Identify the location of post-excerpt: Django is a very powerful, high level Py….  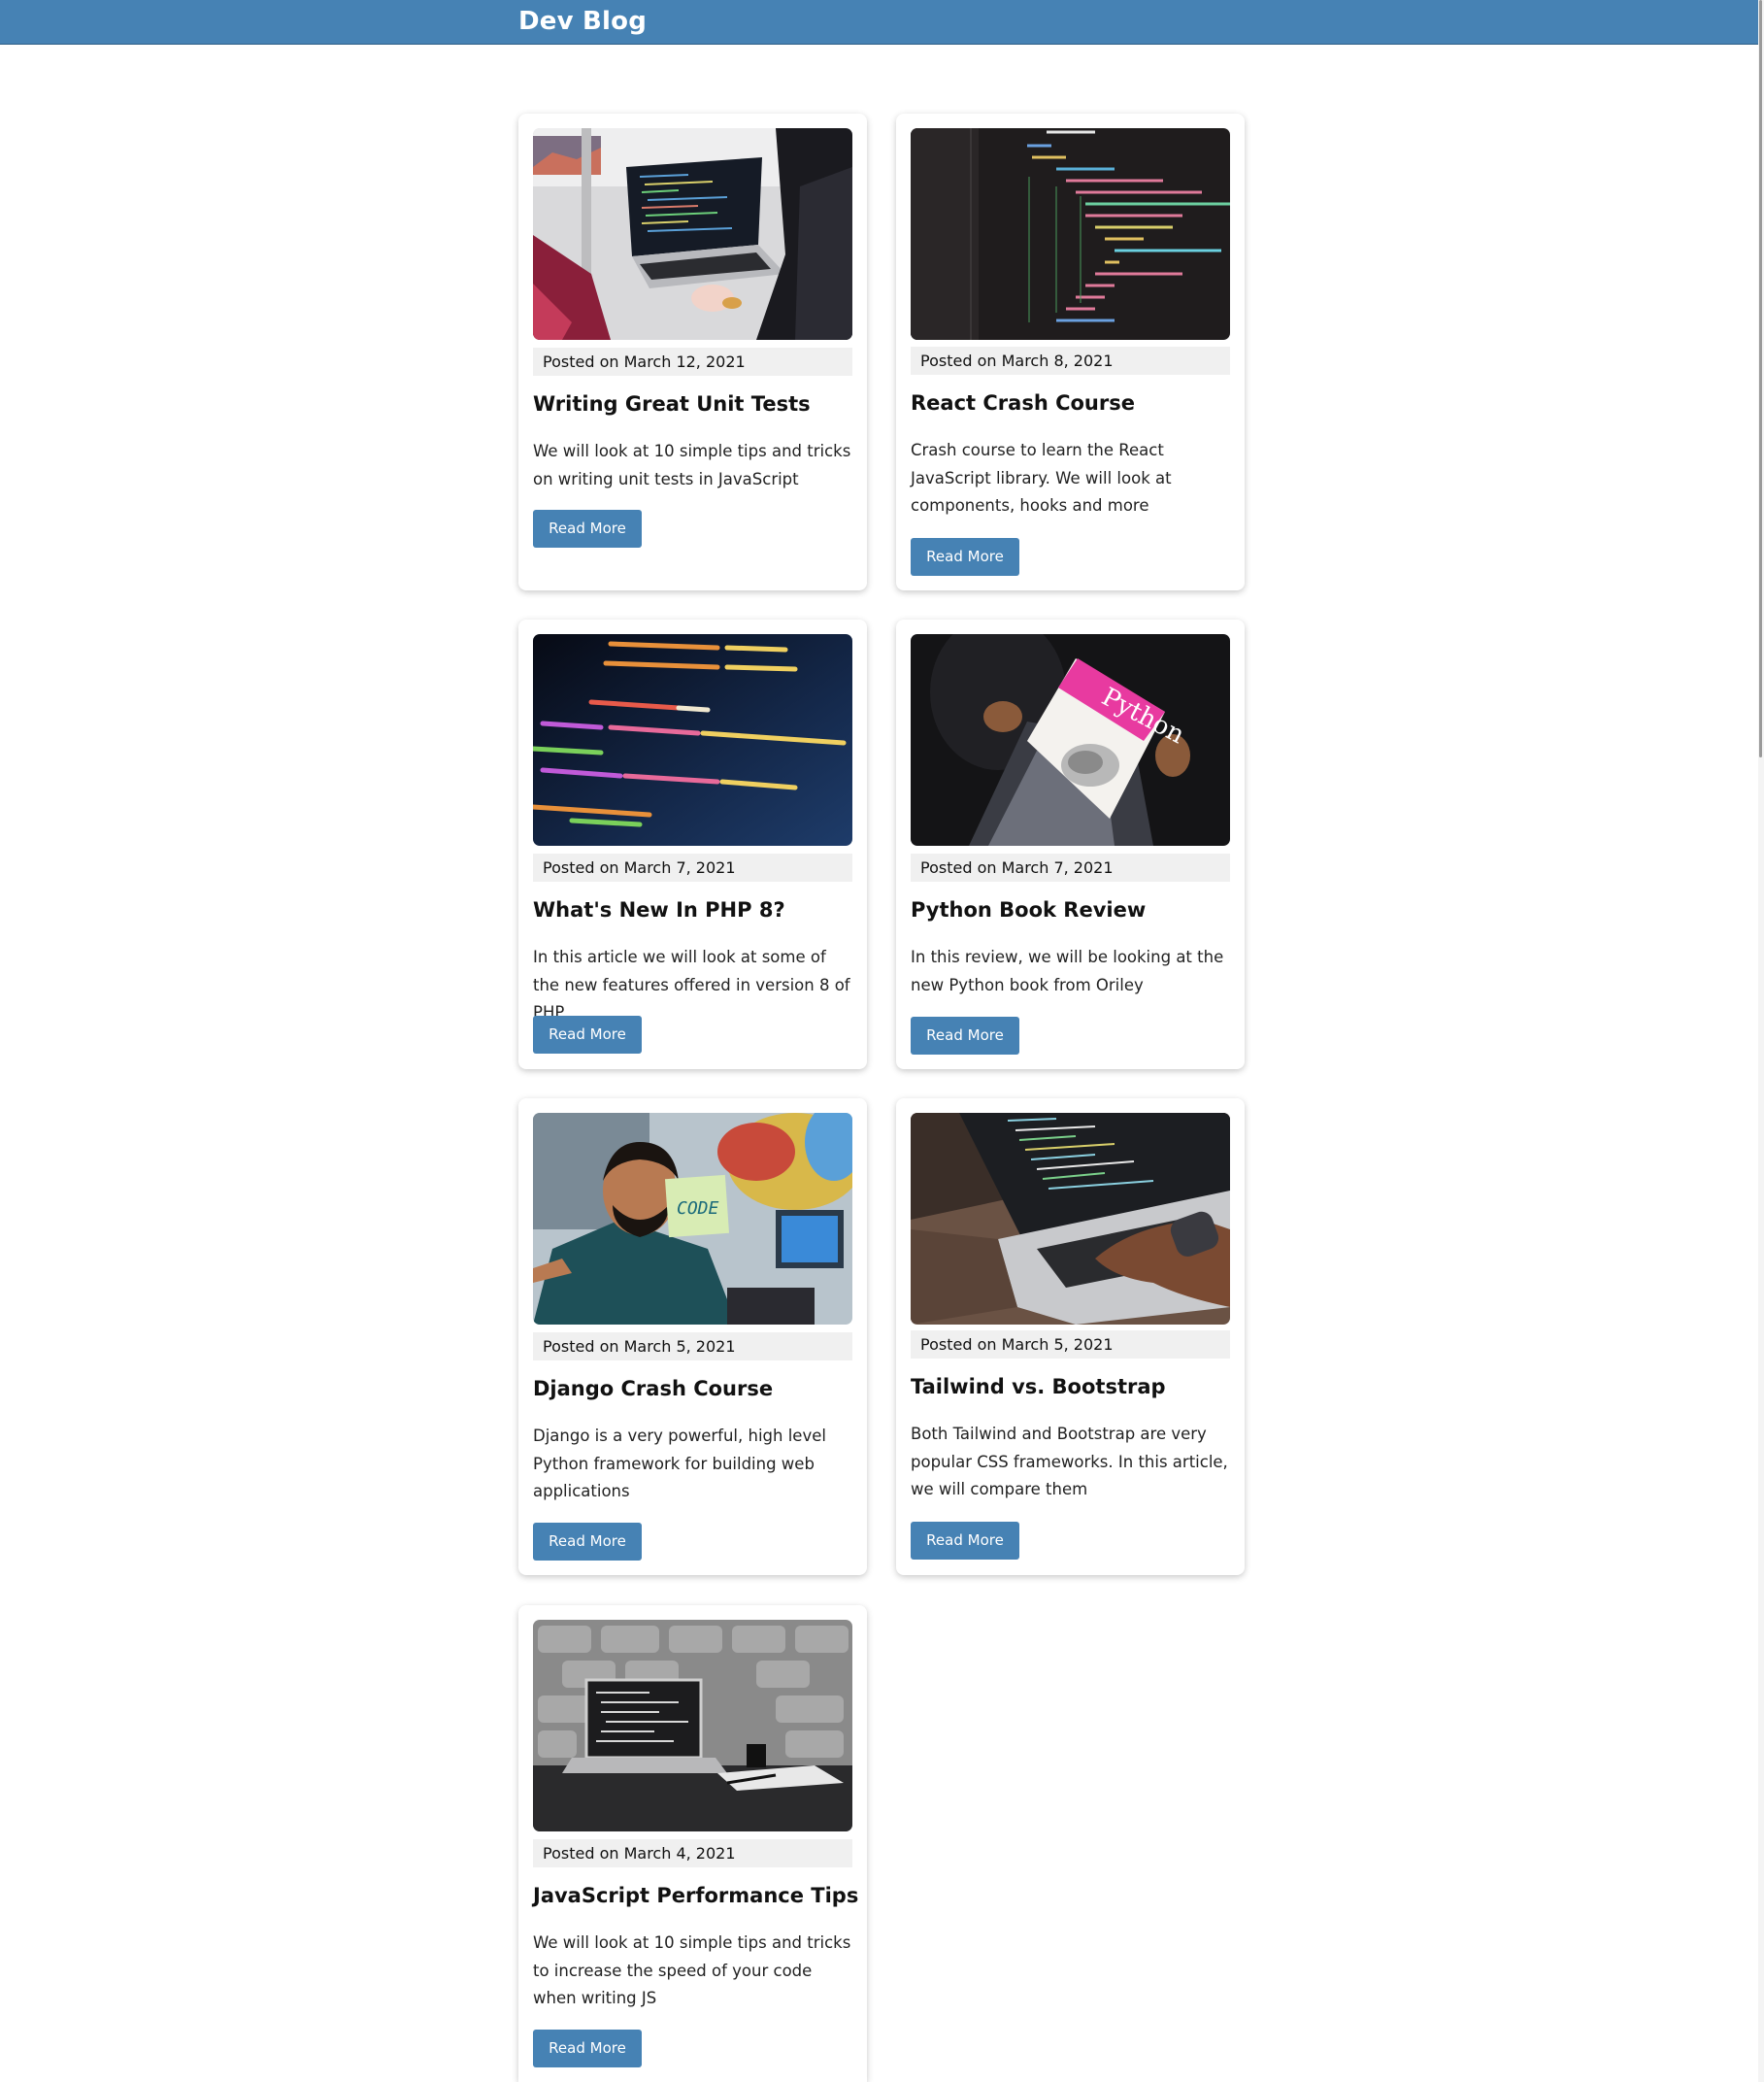
(679, 1464).